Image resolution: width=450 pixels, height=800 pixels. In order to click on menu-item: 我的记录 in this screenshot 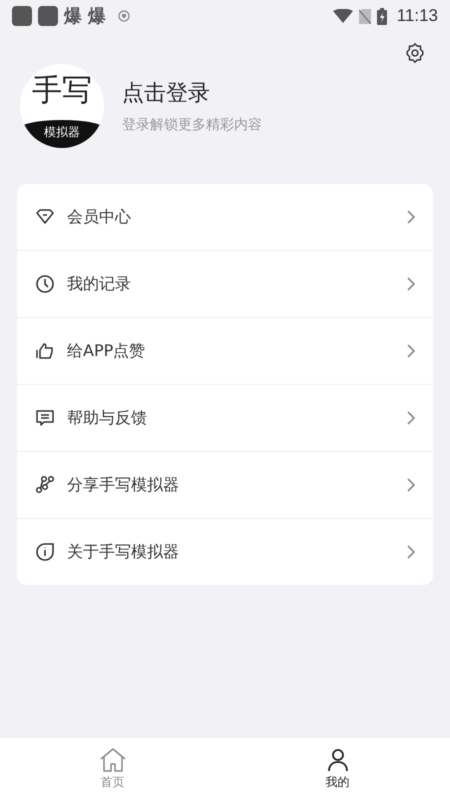, I will do `click(225, 283)`.